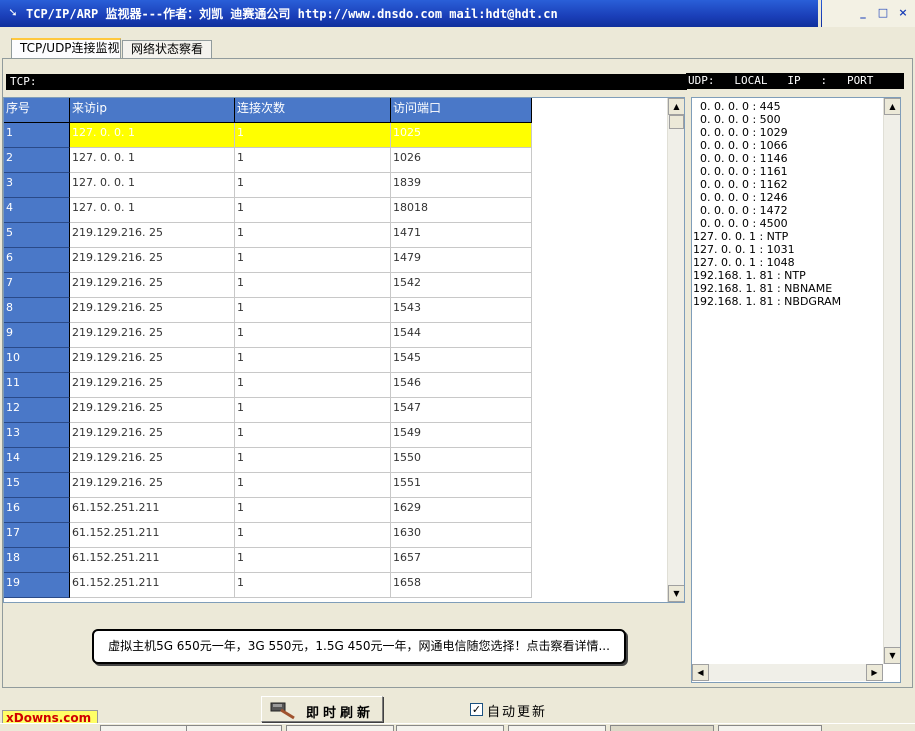  Describe the element at coordinates (662, 728) in the screenshot. I see `taskbar-item-active` at that location.